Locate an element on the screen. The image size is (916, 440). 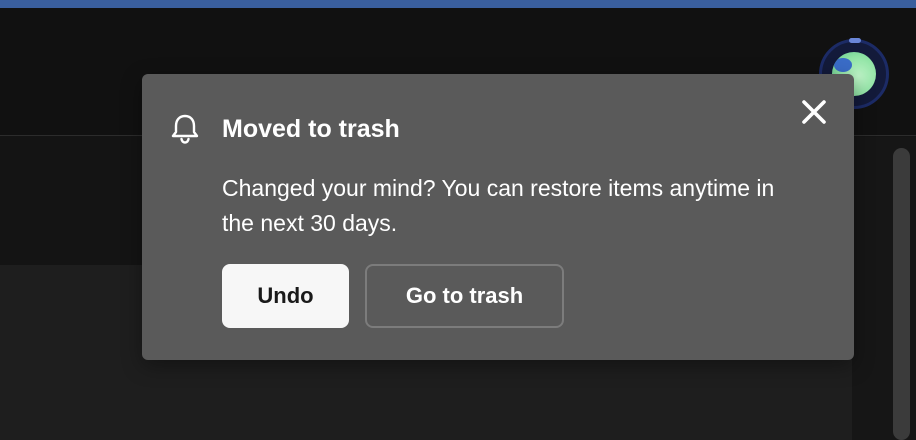
undo-button: Undo is located at coordinates (285, 296).